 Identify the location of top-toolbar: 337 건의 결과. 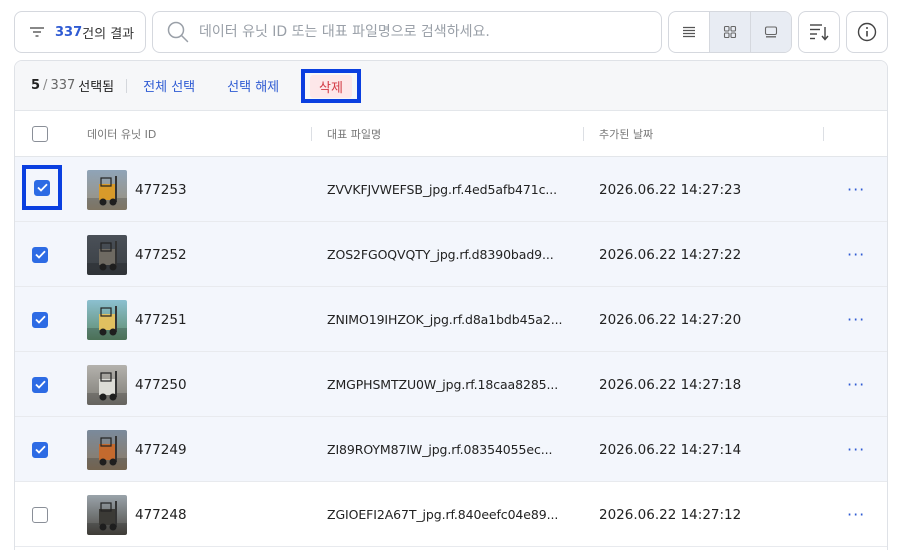
(451, 32).